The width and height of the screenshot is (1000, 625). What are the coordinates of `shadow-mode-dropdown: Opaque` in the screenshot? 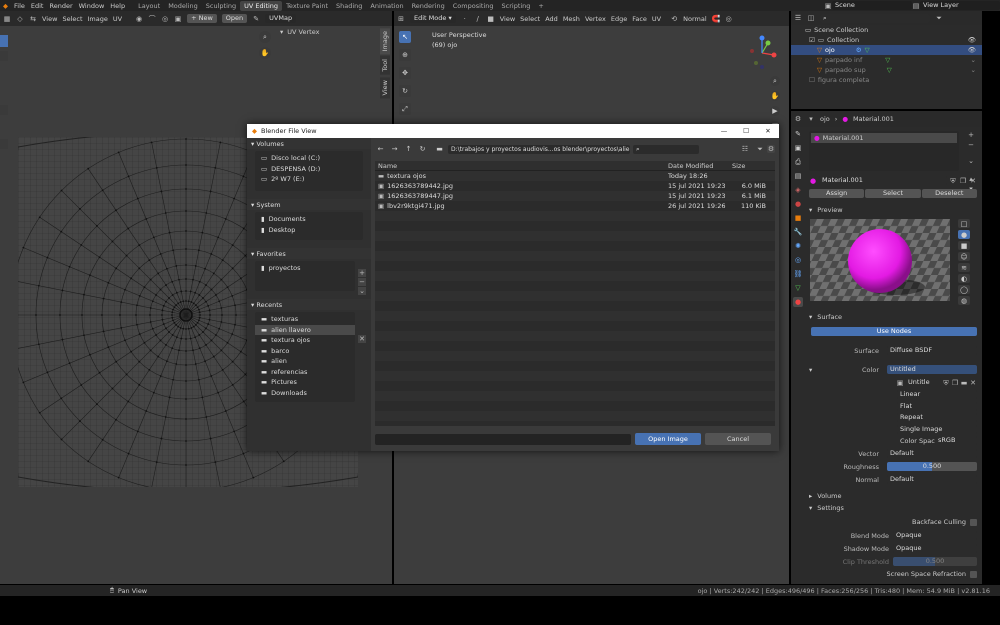 It's located at (935, 548).